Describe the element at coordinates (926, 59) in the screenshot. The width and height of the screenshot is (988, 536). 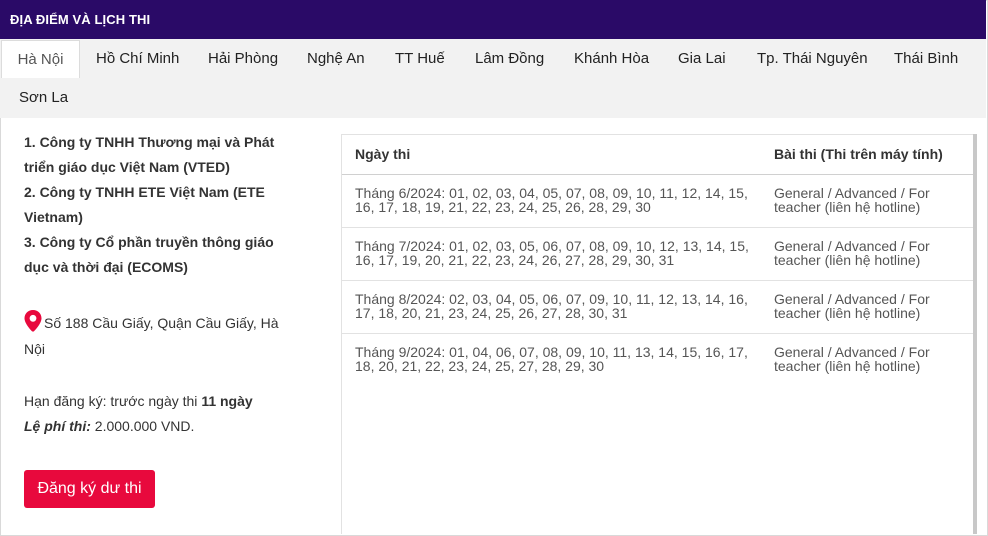
I see `tab-thai-binh: Thái Bình` at that location.